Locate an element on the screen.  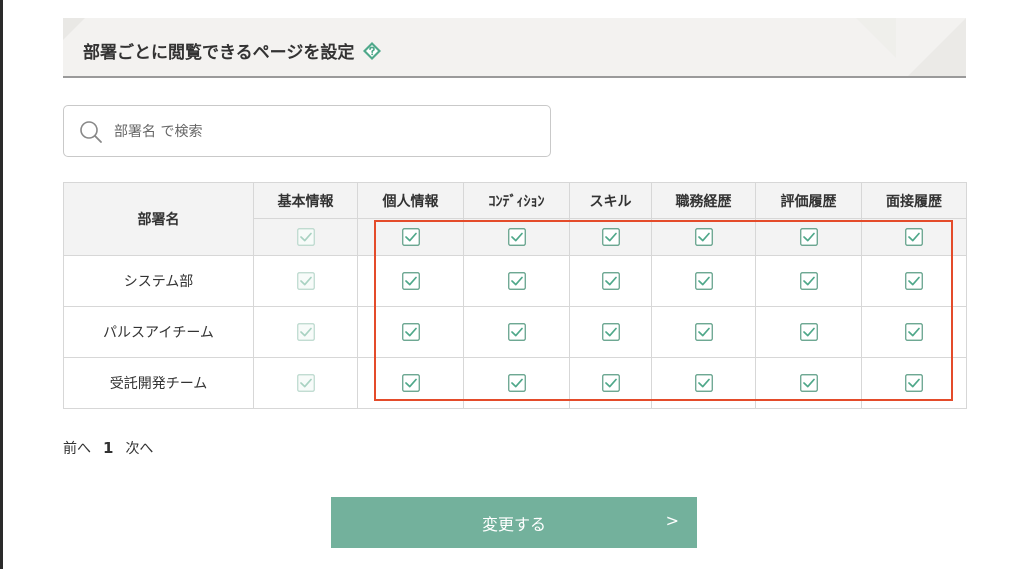
current-page: 1 is located at coordinates (108, 448).